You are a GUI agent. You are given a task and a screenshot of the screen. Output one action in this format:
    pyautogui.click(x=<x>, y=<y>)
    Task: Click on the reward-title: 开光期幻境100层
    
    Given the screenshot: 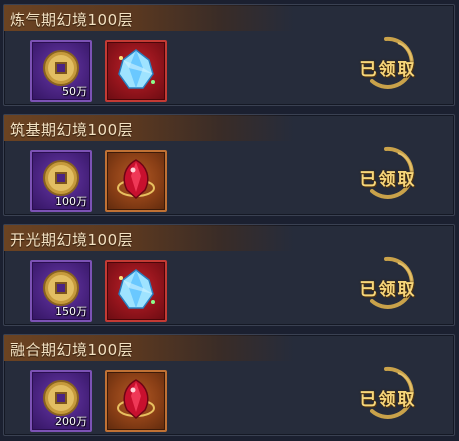 What is the action you would take?
    pyautogui.click(x=72, y=240)
    